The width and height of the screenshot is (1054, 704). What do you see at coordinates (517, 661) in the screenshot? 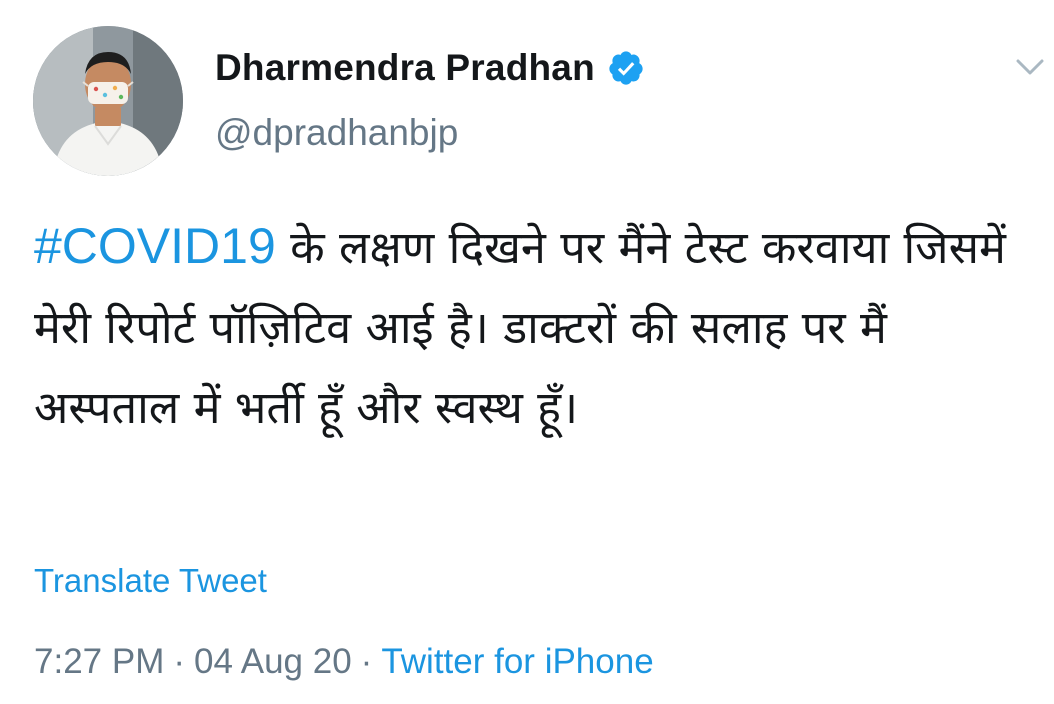
I see `tweet-source-link: Twitter for iPhone` at bounding box center [517, 661].